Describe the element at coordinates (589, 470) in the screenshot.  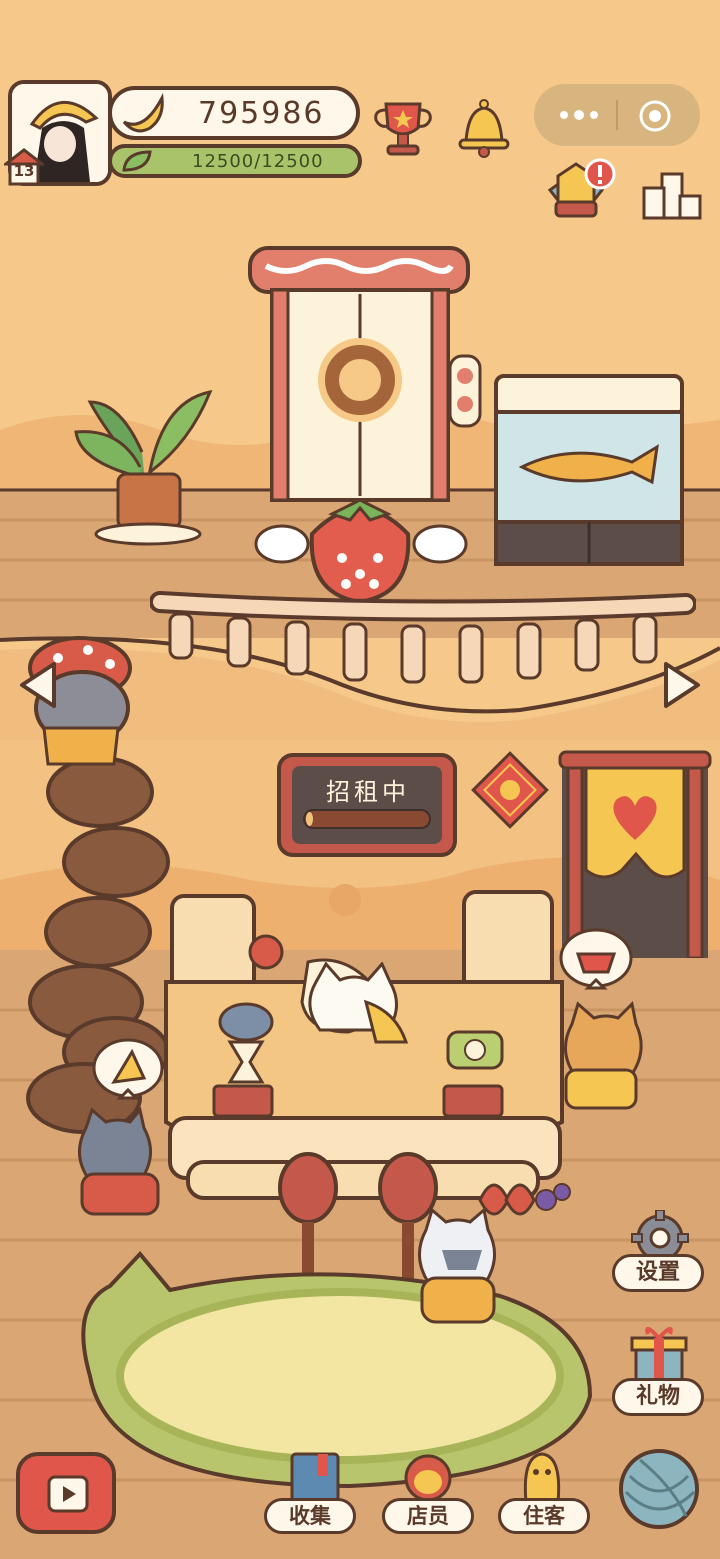
I see `fish-tank` at that location.